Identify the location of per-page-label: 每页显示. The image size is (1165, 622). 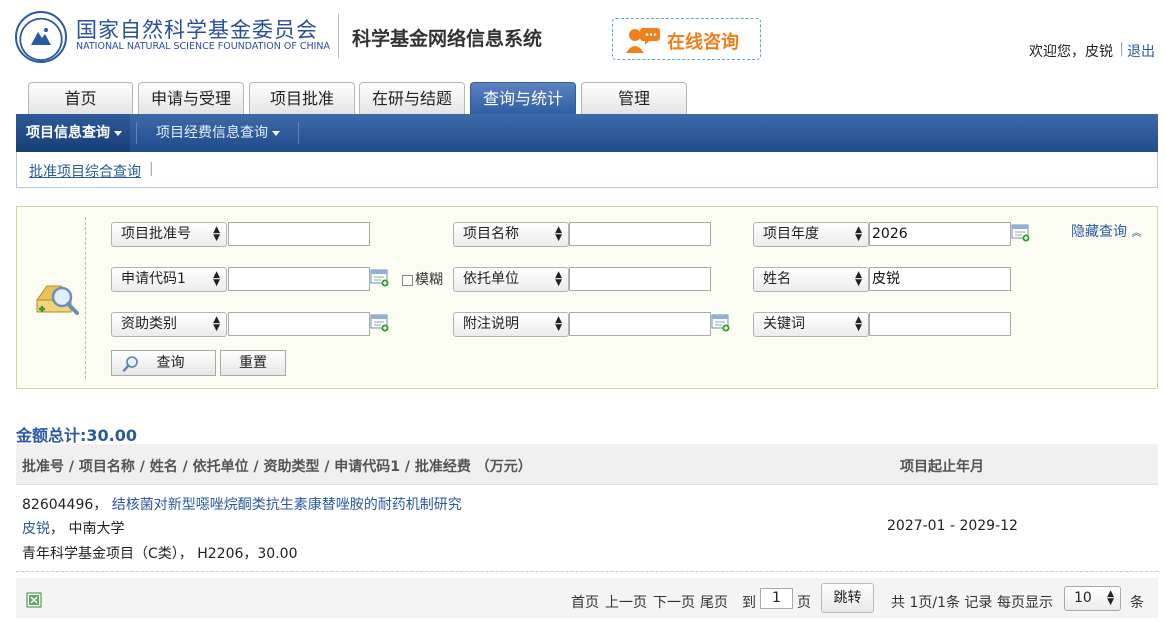
(1025, 603).